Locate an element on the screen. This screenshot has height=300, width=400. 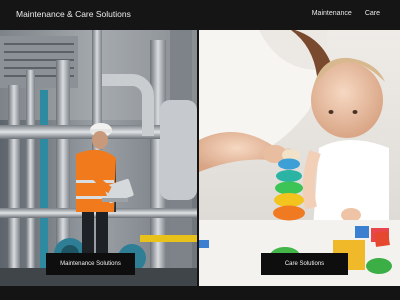
maintenance-solutions-button: Maintenance Solutions is located at coordinates (90, 264).